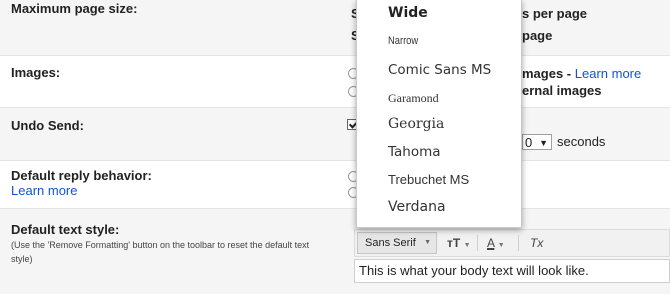 The width and height of the screenshot is (670, 294). What do you see at coordinates (548, 73) in the screenshot?
I see `images-opt1-text: mages -` at bounding box center [548, 73].